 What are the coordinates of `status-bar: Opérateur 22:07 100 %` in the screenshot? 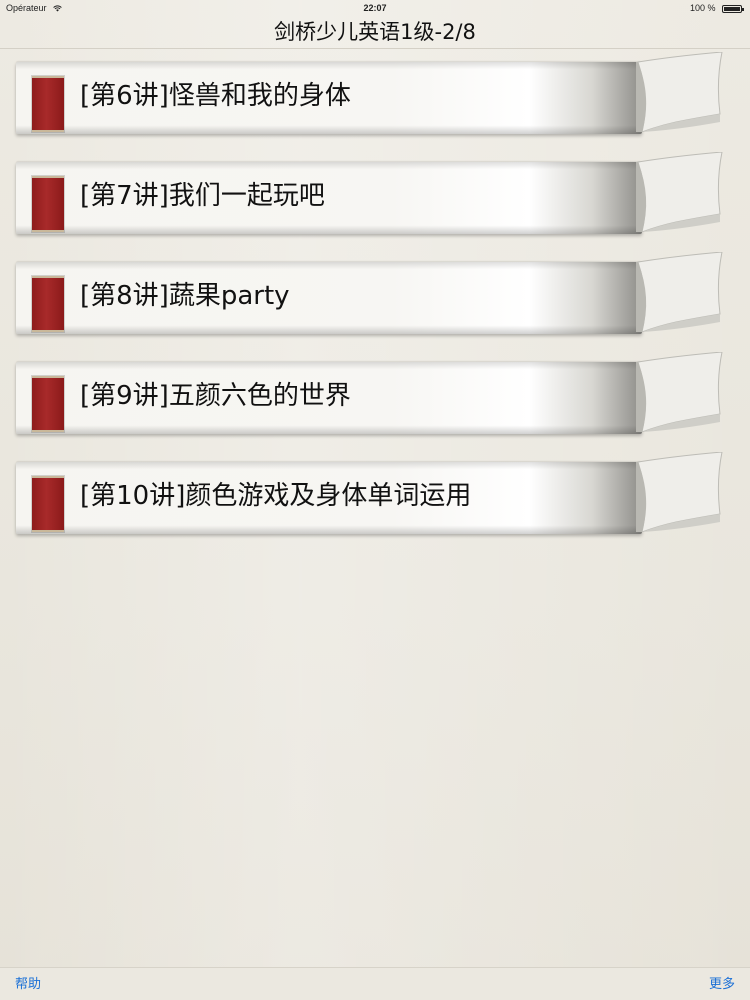 It's located at (375, 8).